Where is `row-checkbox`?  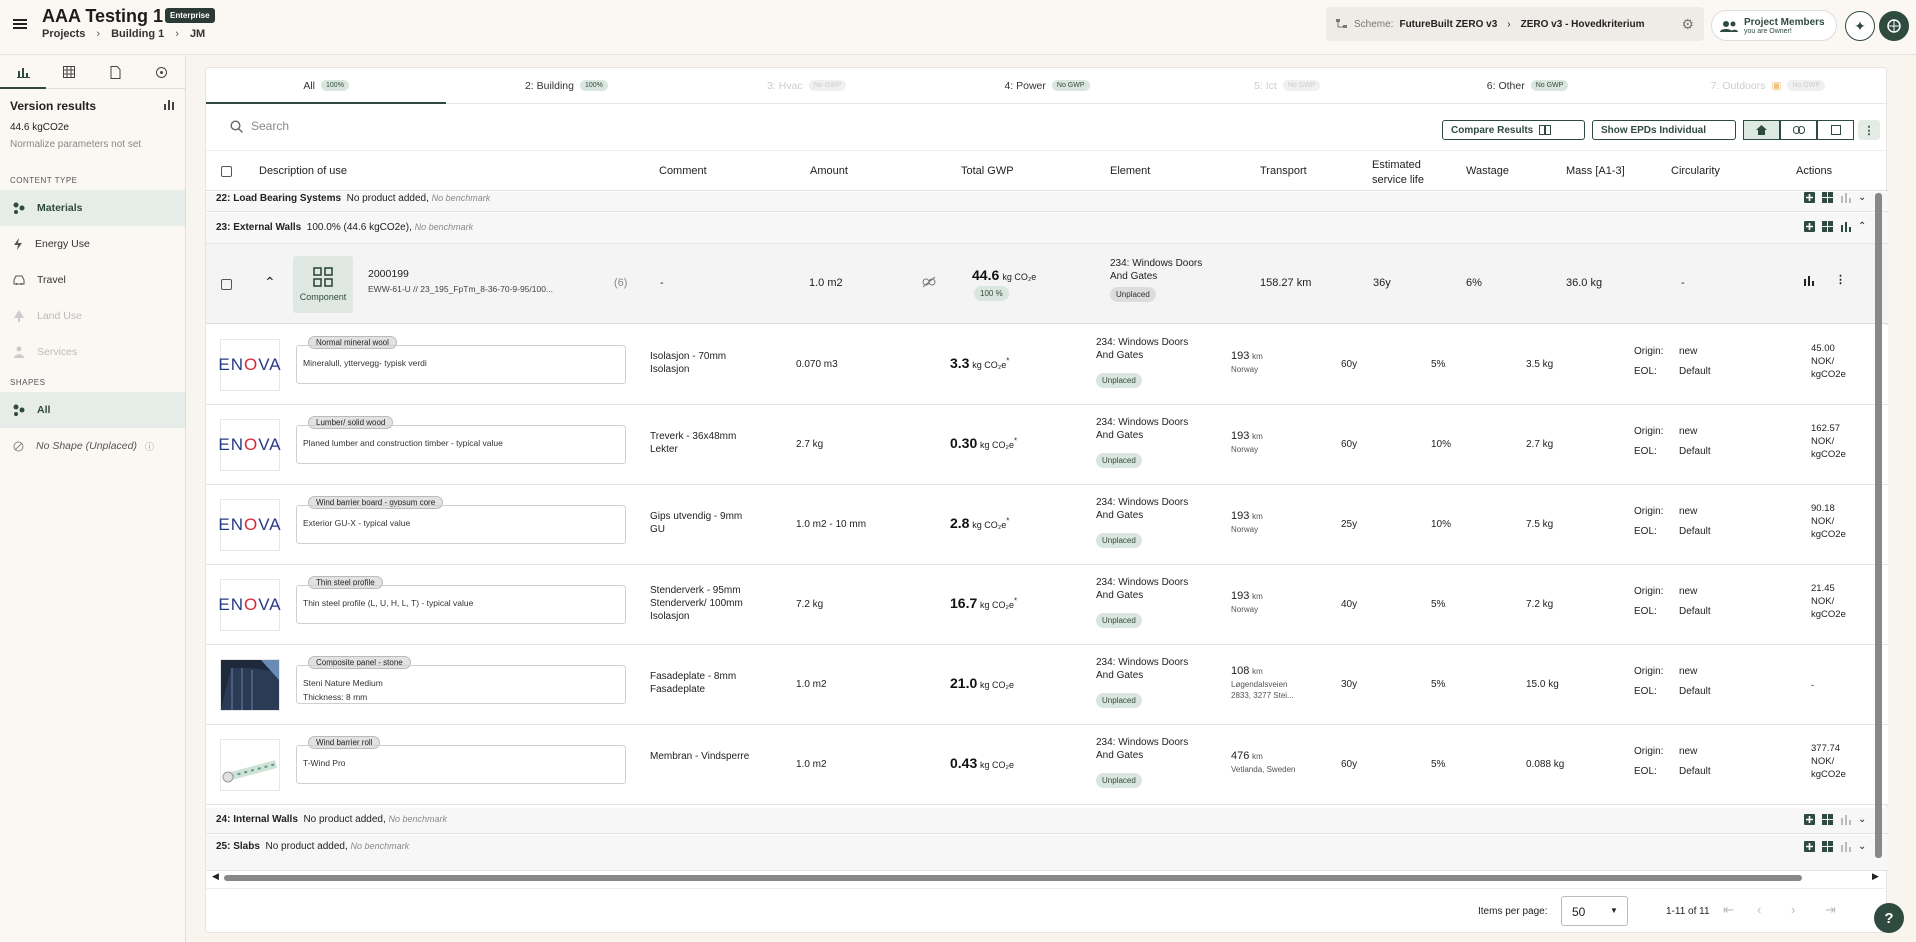
row-checkbox is located at coordinates (226, 284).